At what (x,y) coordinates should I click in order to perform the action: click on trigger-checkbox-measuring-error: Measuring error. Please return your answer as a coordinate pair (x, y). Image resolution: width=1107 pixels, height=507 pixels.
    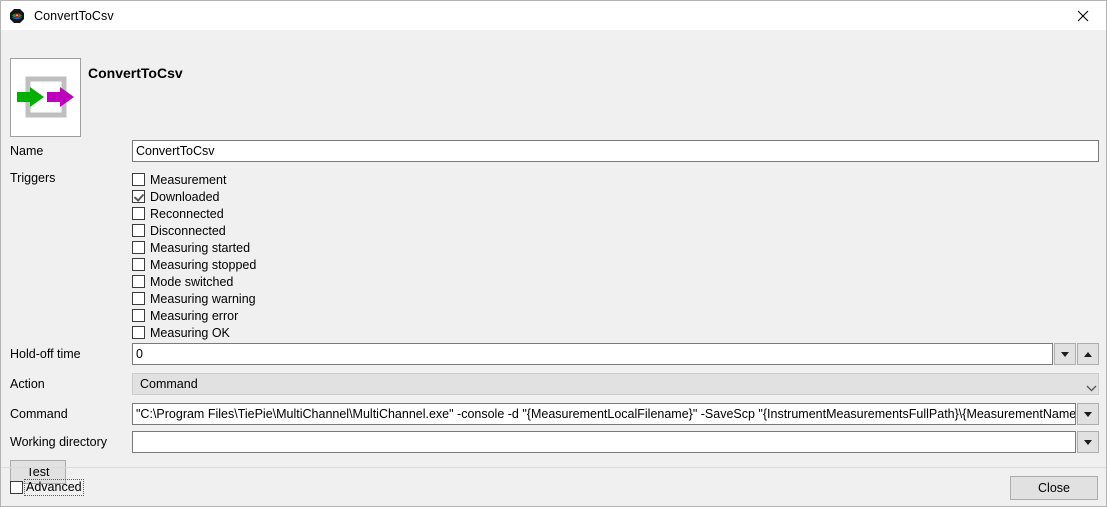
    Looking at the image, I should click on (185, 315).